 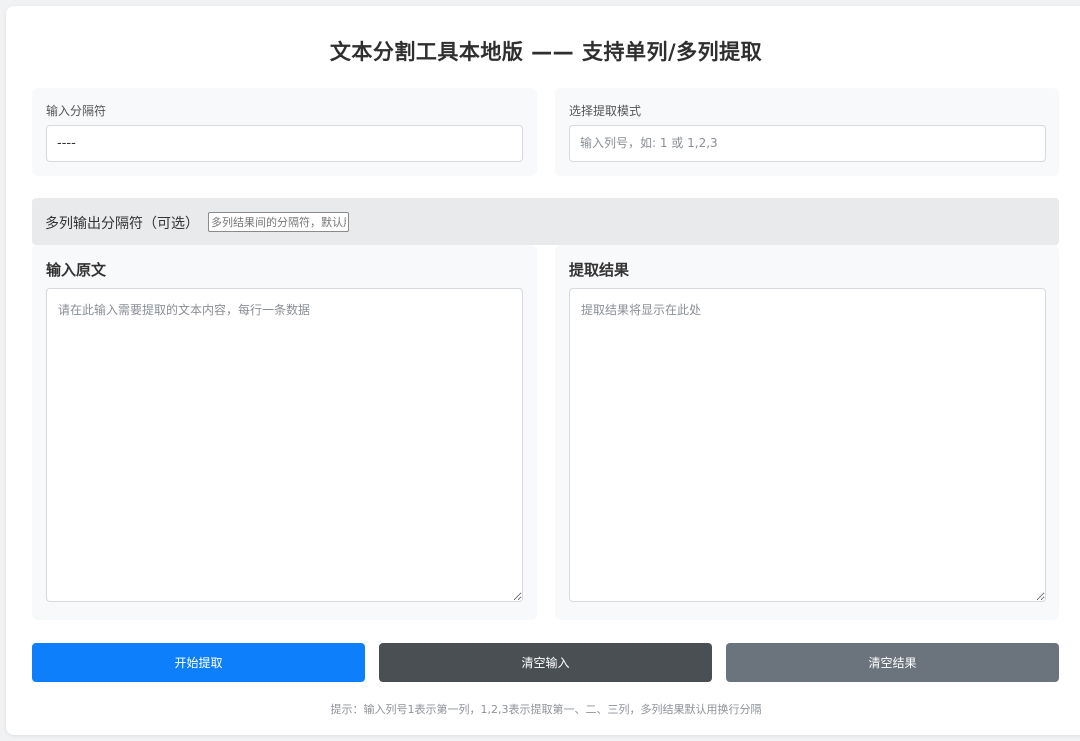 What do you see at coordinates (605, 111) in the screenshot?
I see `mode-label: 选择提取模式` at bounding box center [605, 111].